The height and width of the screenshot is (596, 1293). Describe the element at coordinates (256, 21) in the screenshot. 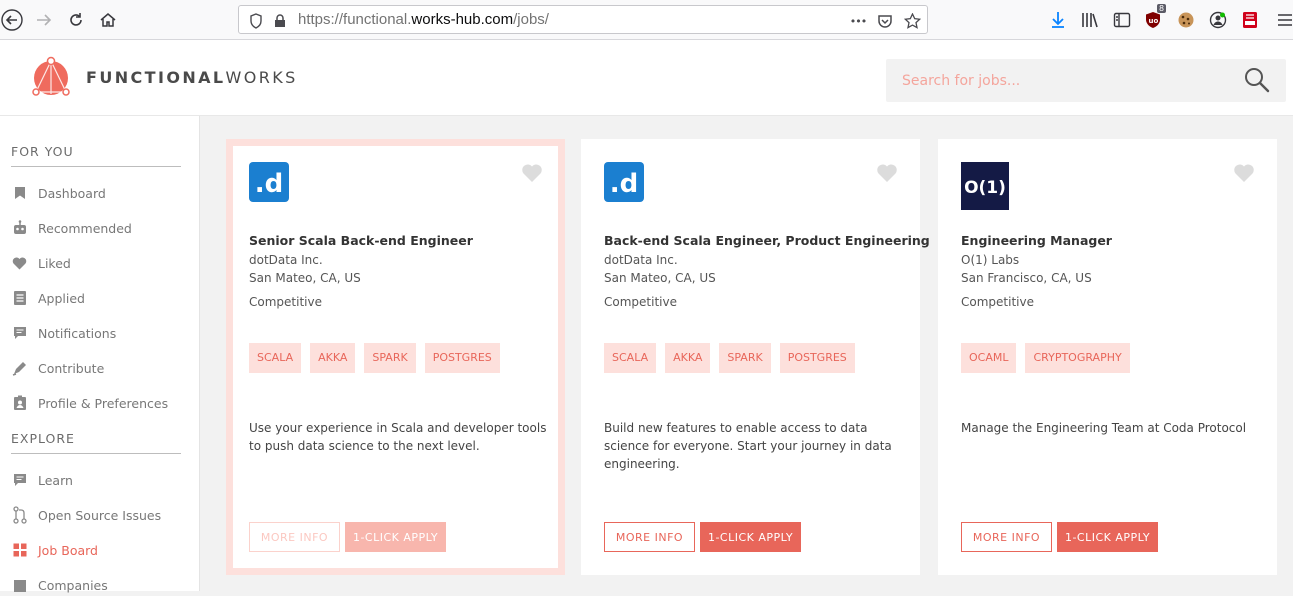

I see `shield-icon` at that location.